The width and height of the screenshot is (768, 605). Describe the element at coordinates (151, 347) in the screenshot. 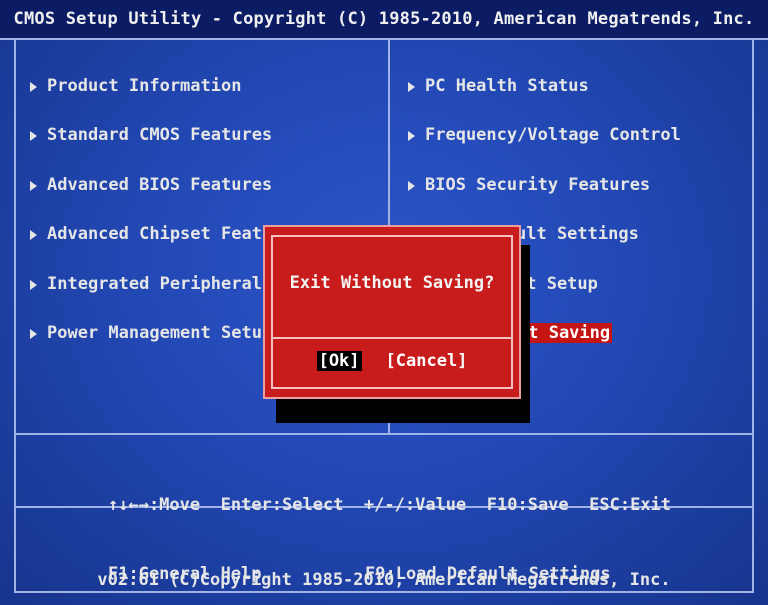

I see `menu-item-power-management-setup: Power Management Setup` at that location.